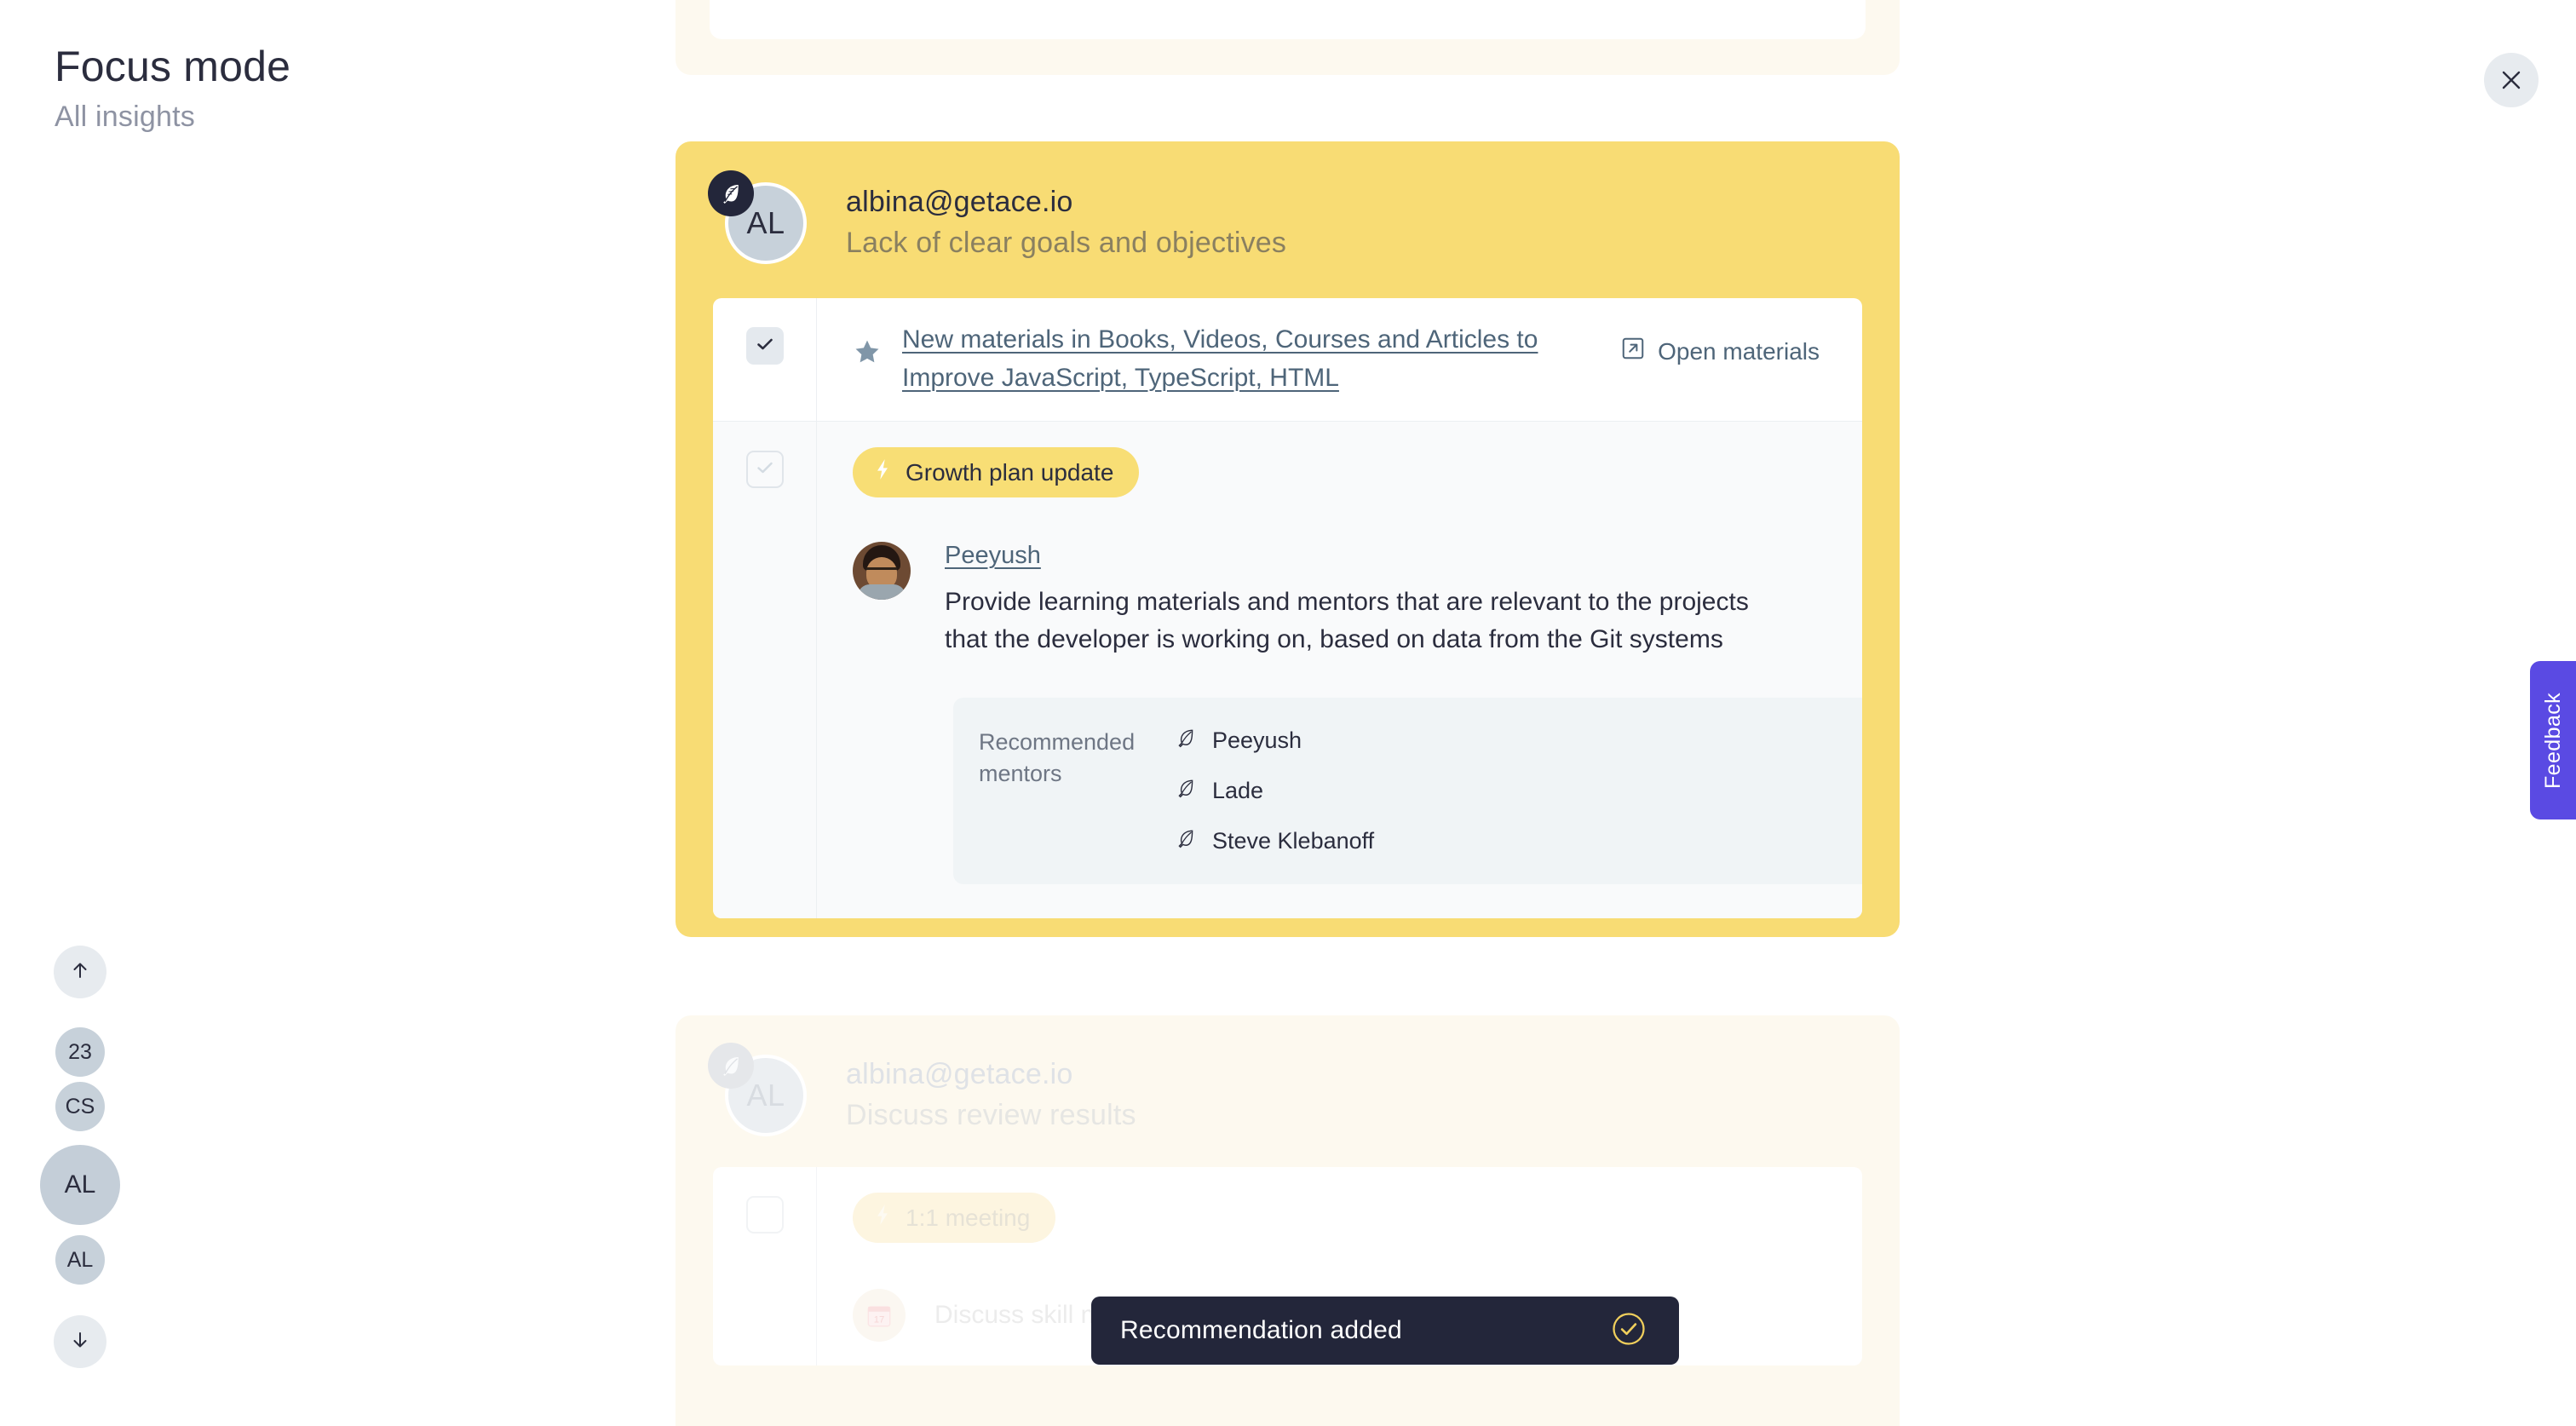 The height and width of the screenshot is (1426, 2576). I want to click on rail-item-al-active: AL, so click(80, 1185).